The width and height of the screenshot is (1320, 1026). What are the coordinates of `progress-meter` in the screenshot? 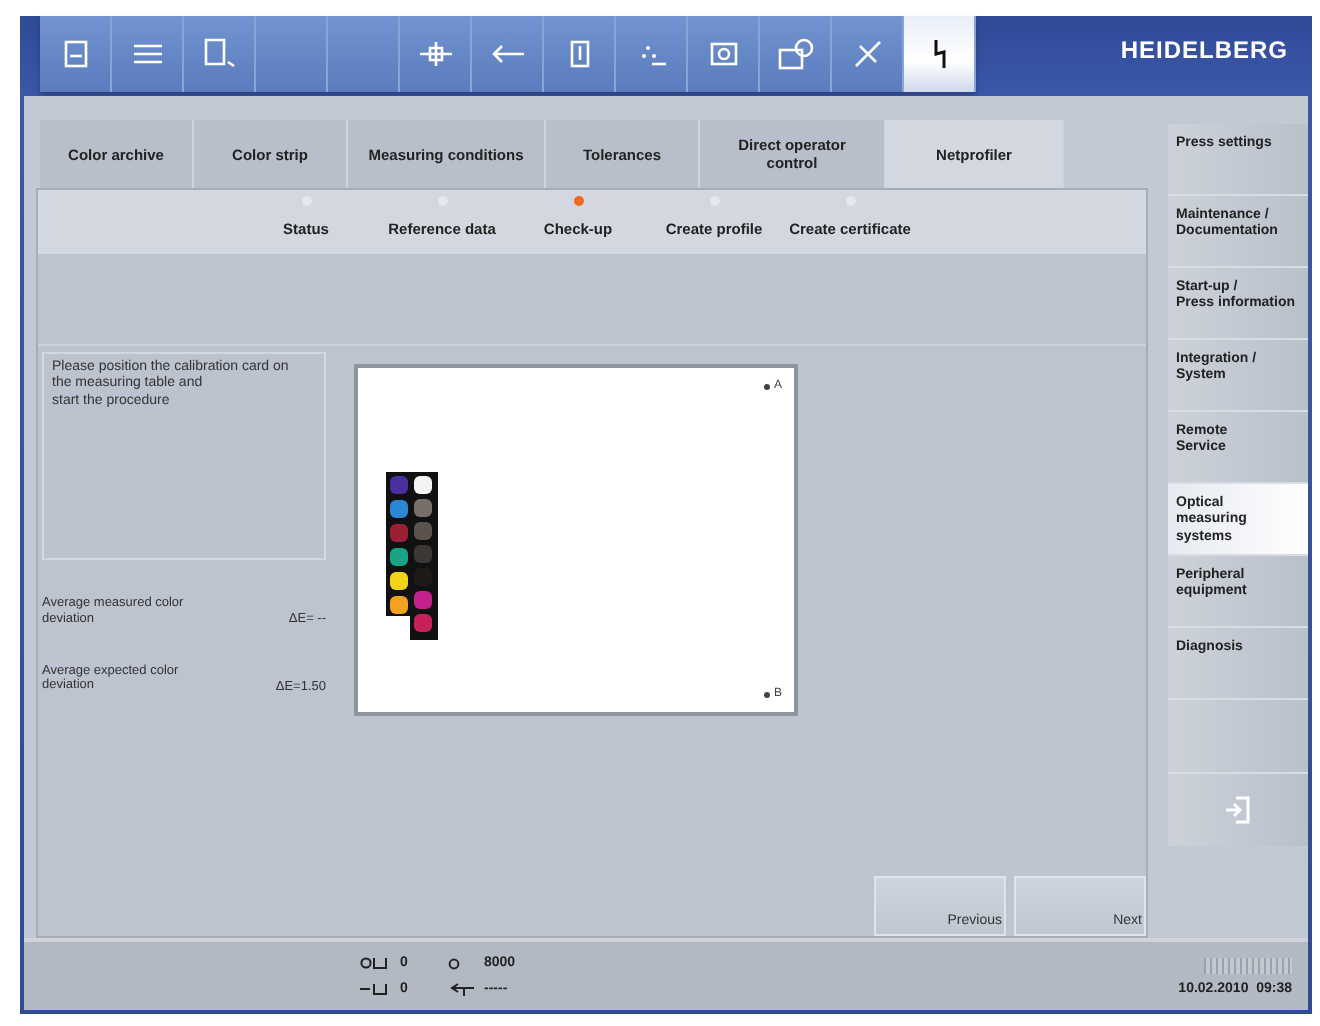 It's located at (1248, 965).